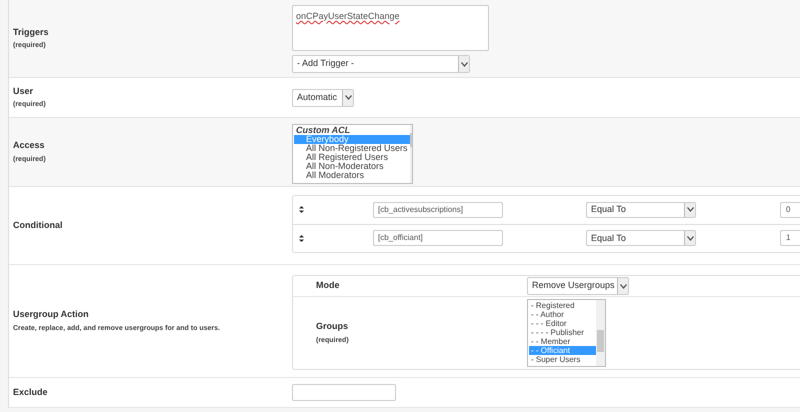  I want to click on field-label: Triggers, so click(31, 32).